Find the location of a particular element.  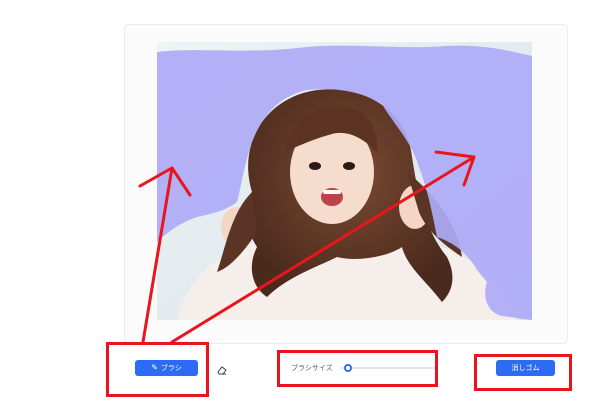

annotation-box-brush is located at coordinates (157, 369).